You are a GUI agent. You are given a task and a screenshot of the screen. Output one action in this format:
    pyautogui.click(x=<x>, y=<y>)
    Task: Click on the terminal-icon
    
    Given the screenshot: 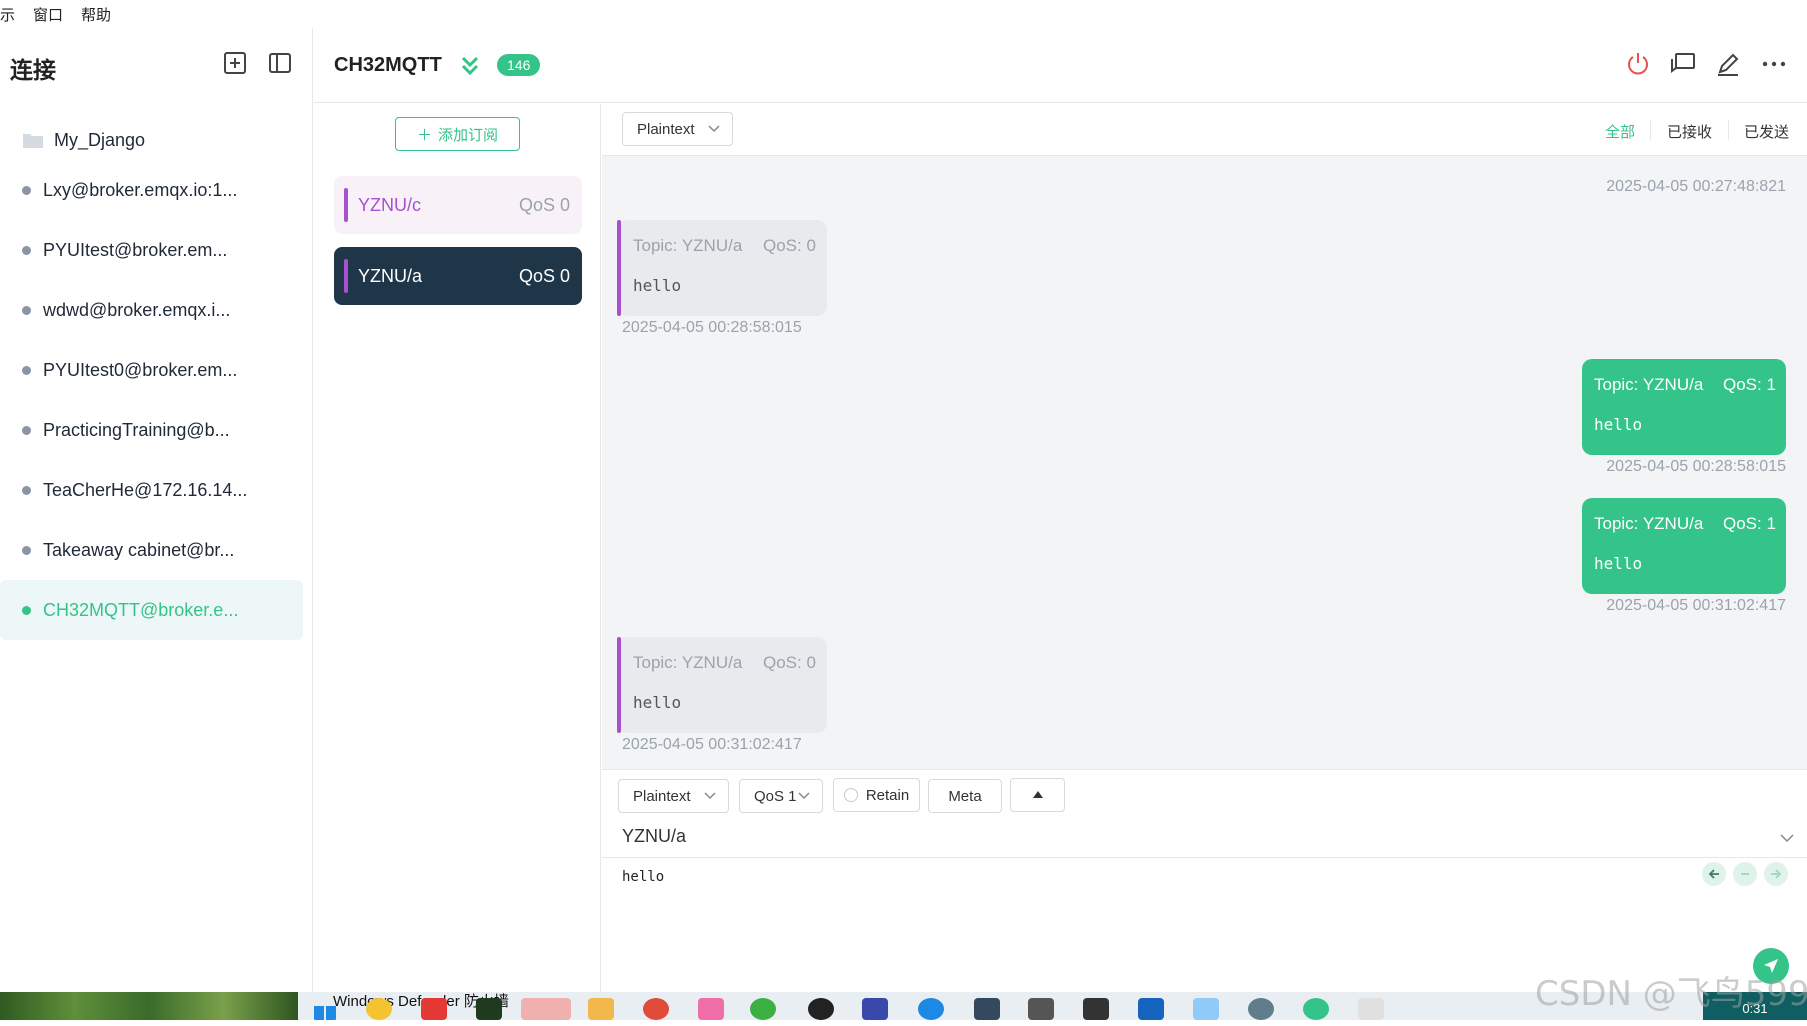 What is the action you would take?
    pyautogui.click(x=1096, y=1009)
    